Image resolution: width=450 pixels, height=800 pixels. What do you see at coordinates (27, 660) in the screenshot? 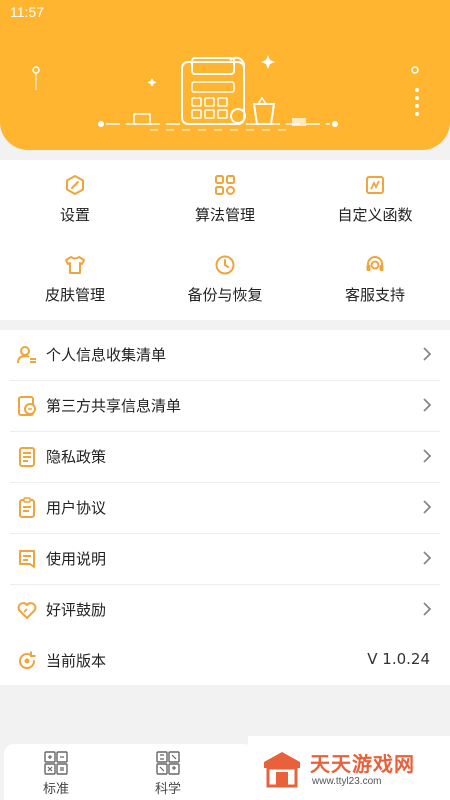
I see `refresh-icon` at bounding box center [27, 660].